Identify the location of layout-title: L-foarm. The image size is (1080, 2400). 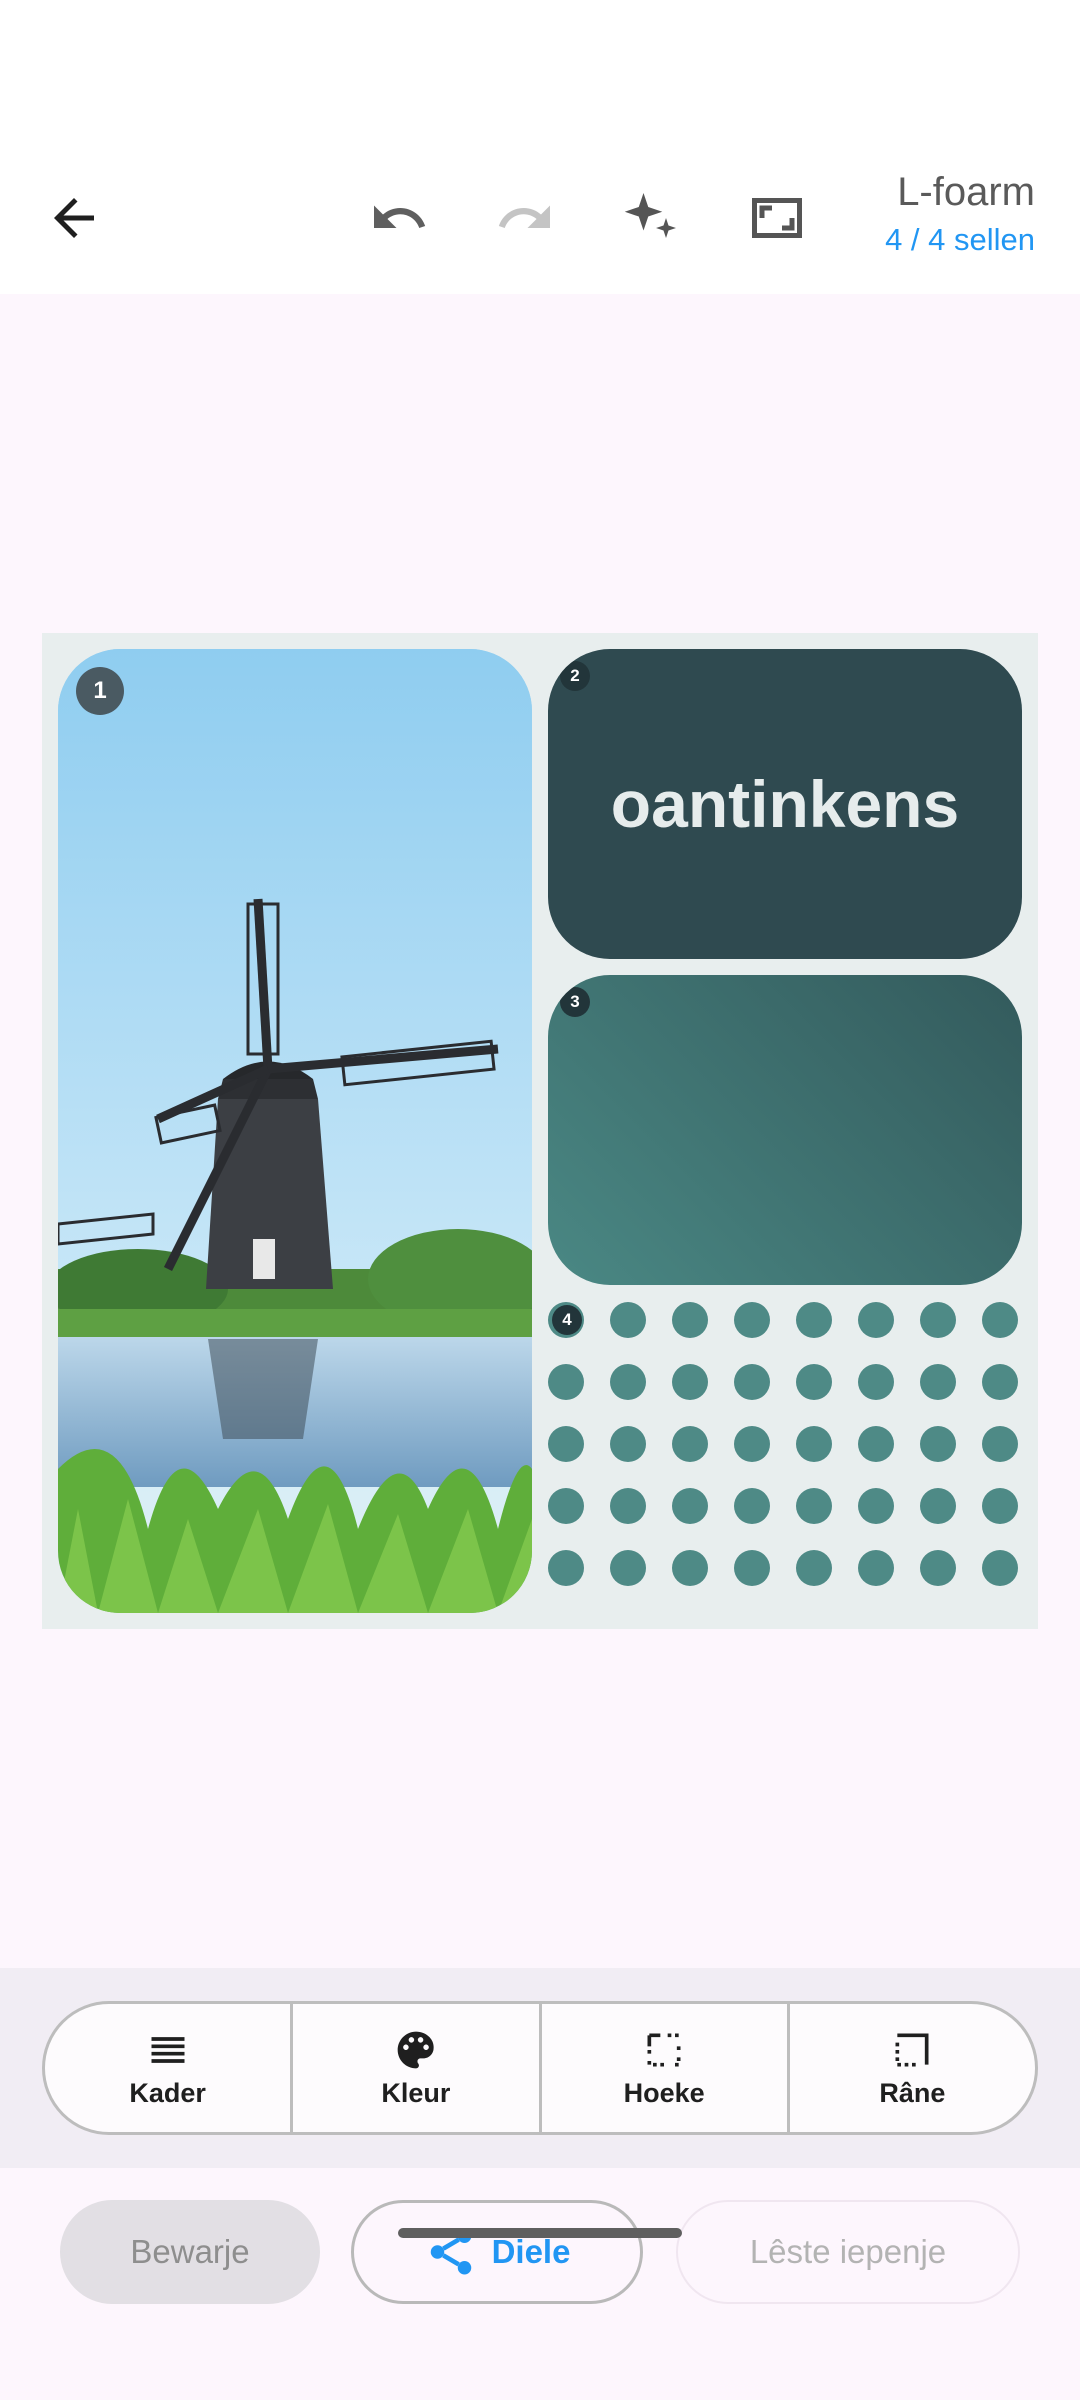
(966, 192).